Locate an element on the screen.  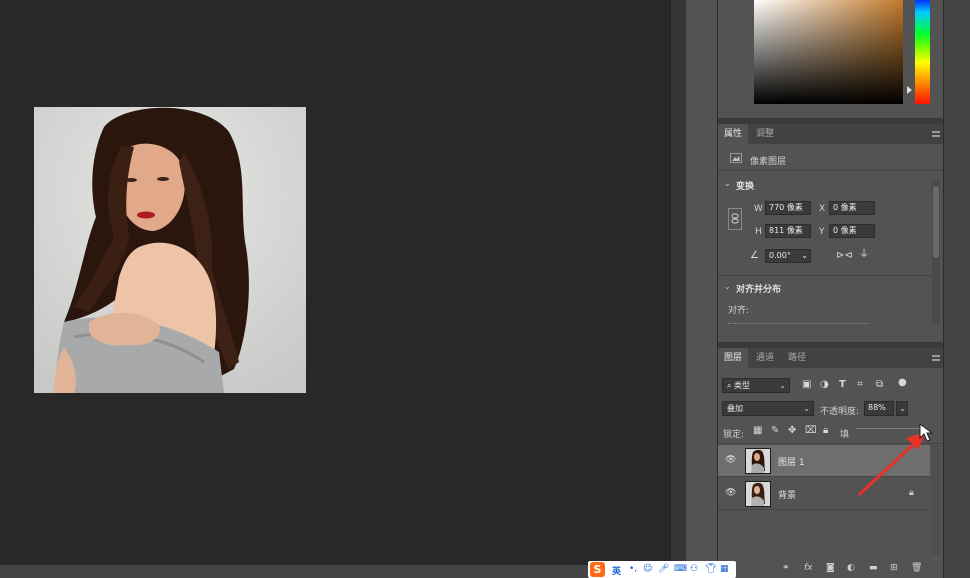
lock-transparent-pixels-icon: ▦ is located at coordinates (757, 431).